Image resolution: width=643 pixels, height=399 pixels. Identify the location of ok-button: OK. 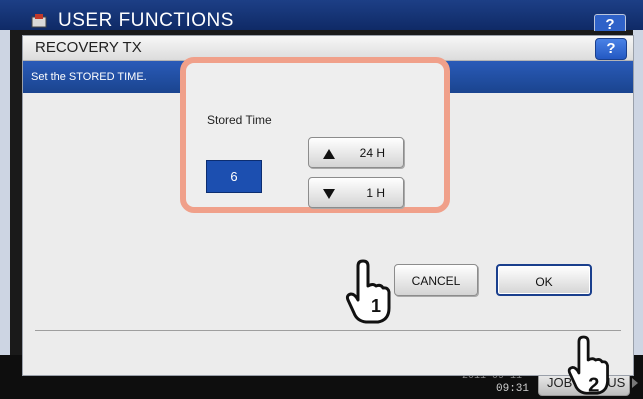
(544, 280).